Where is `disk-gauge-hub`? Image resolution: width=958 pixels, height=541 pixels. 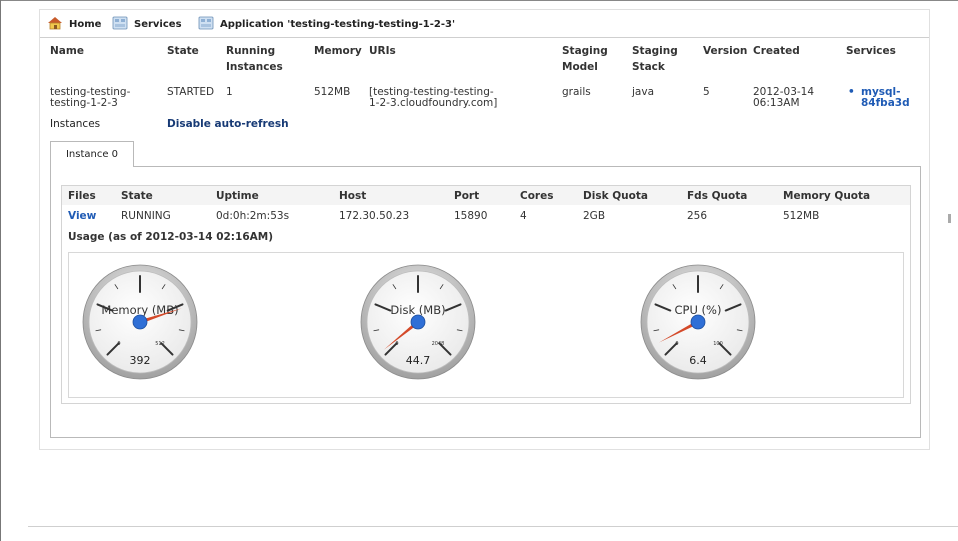 disk-gauge-hub is located at coordinates (418, 322).